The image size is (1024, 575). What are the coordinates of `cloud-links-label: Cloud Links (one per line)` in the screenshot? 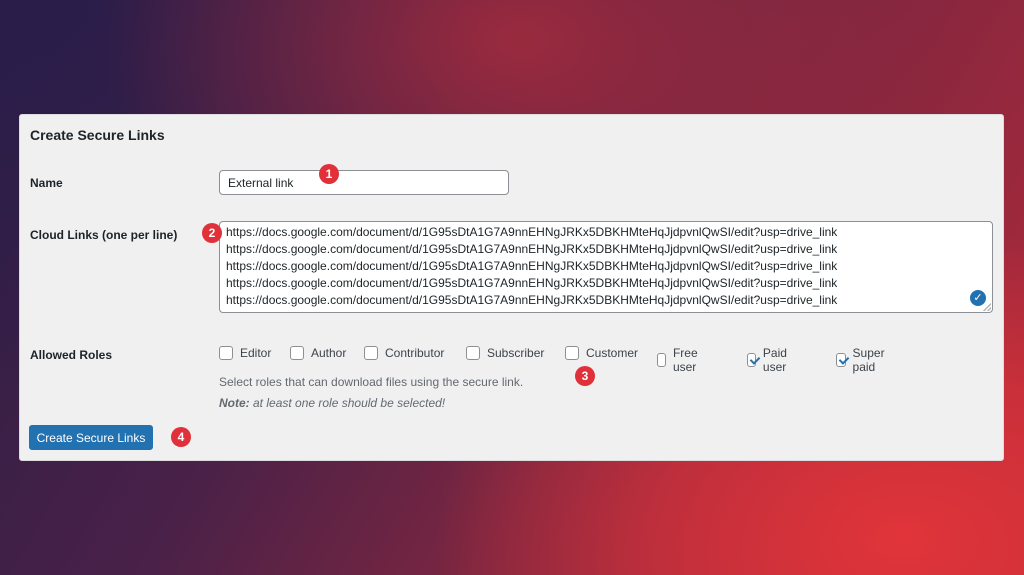 It's located at (104, 235).